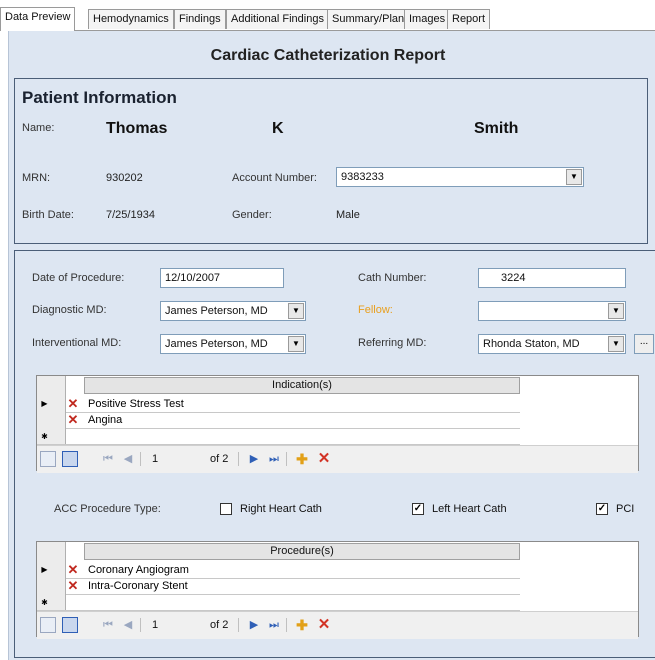 The width and height of the screenshot is (655, 660). What do you see at coordinates (368, 19) in the screenshot?
I see `tab-summary-plan: Summary/Plan` at bounding box center [368, 19].